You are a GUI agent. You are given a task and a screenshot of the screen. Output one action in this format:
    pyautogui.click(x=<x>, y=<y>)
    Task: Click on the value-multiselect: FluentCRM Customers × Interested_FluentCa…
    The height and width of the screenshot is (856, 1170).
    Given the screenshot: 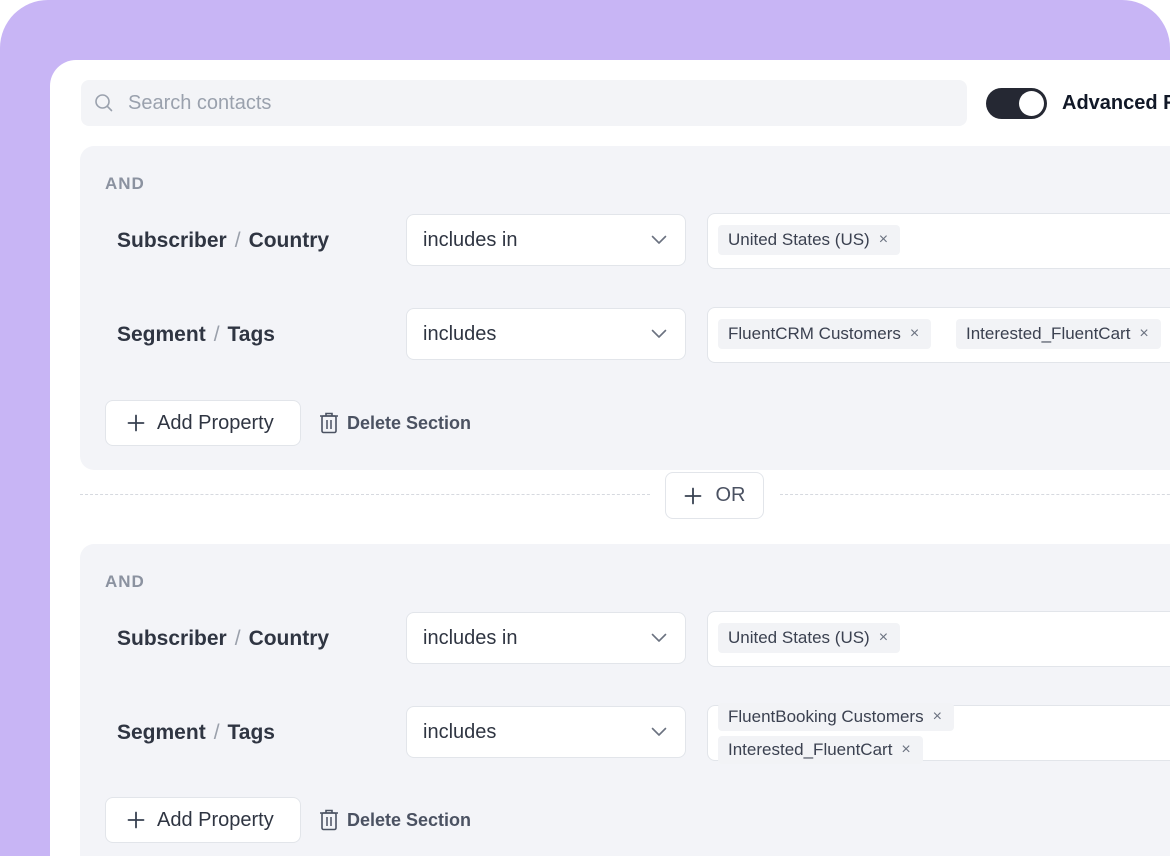 What is the action you would take?
    pyautogui.click(x=938, y=335)
    